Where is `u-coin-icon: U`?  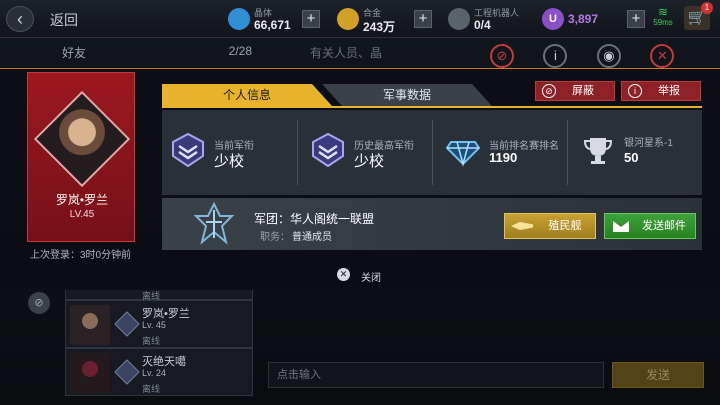 u-coin-icon: U is located at coordinates (553, 19).